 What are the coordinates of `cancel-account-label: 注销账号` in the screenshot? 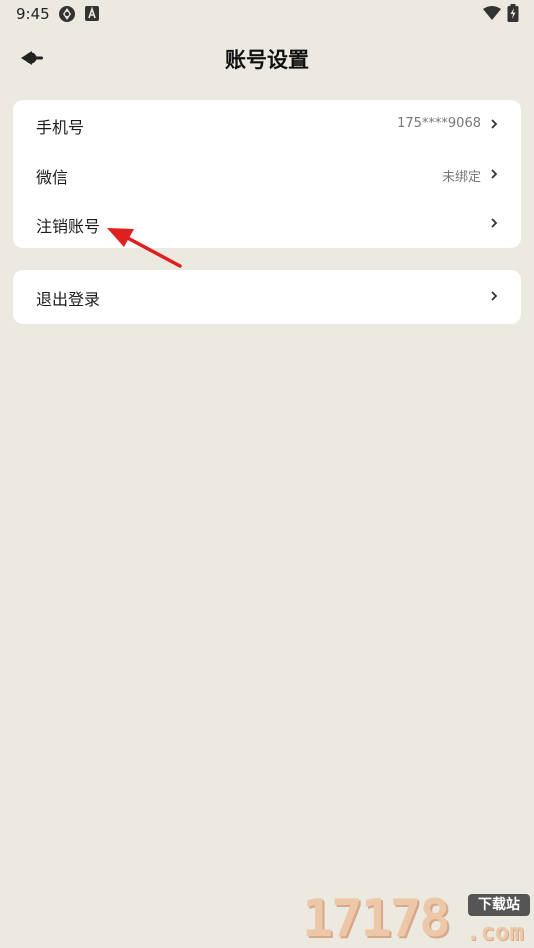 It's located at (68, 226).